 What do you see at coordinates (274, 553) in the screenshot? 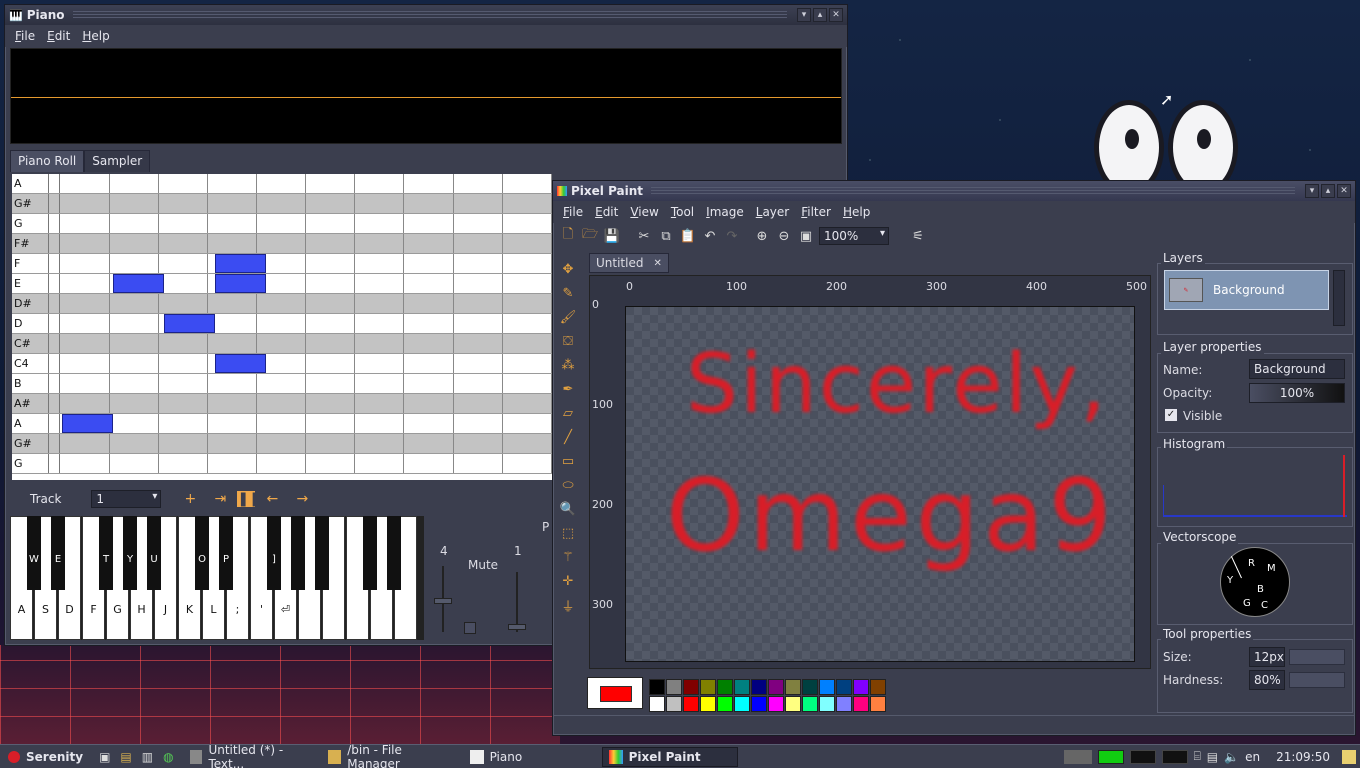
I see `black-key: ]` at bounding box center [274, 553].